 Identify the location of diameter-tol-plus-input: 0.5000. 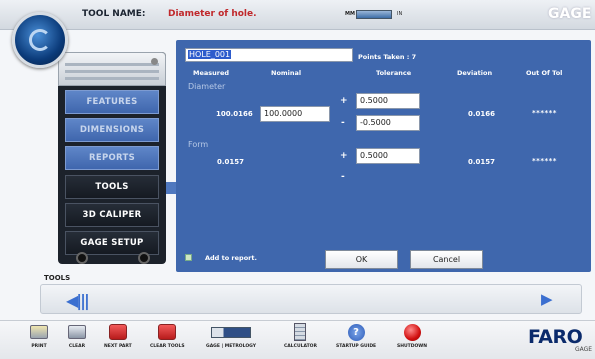
(388, 101).